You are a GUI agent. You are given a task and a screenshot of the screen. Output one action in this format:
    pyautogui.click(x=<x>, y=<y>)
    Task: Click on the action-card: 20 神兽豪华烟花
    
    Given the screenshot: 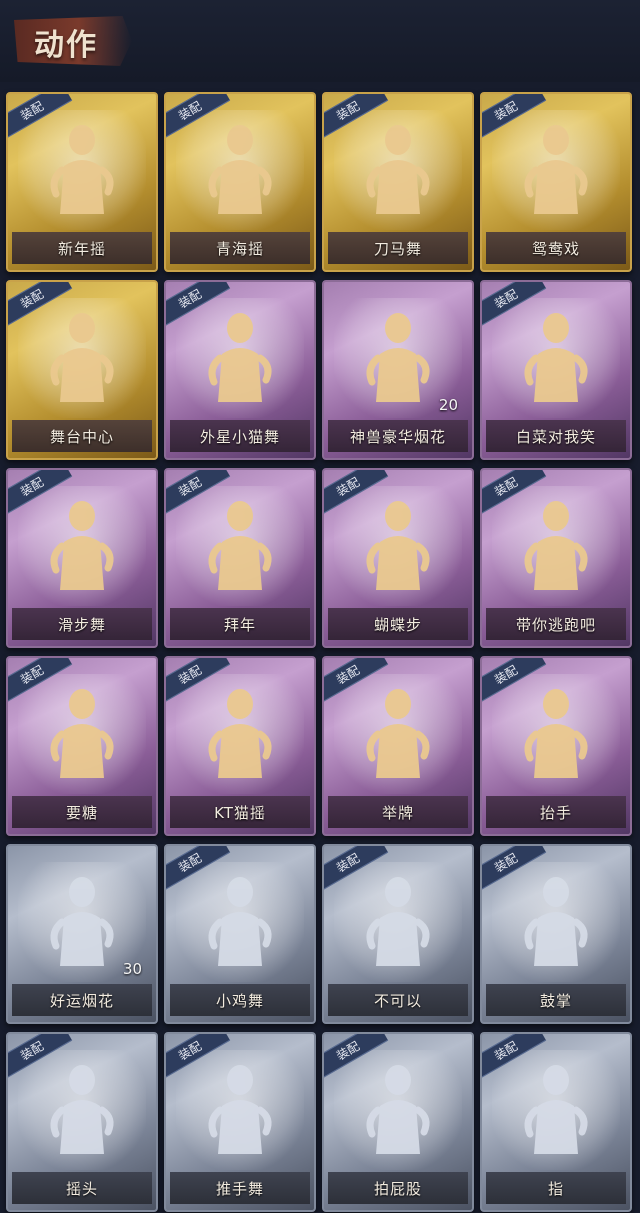 What is the action you would take?
    pyautogui.click(x=398, y=370)
    